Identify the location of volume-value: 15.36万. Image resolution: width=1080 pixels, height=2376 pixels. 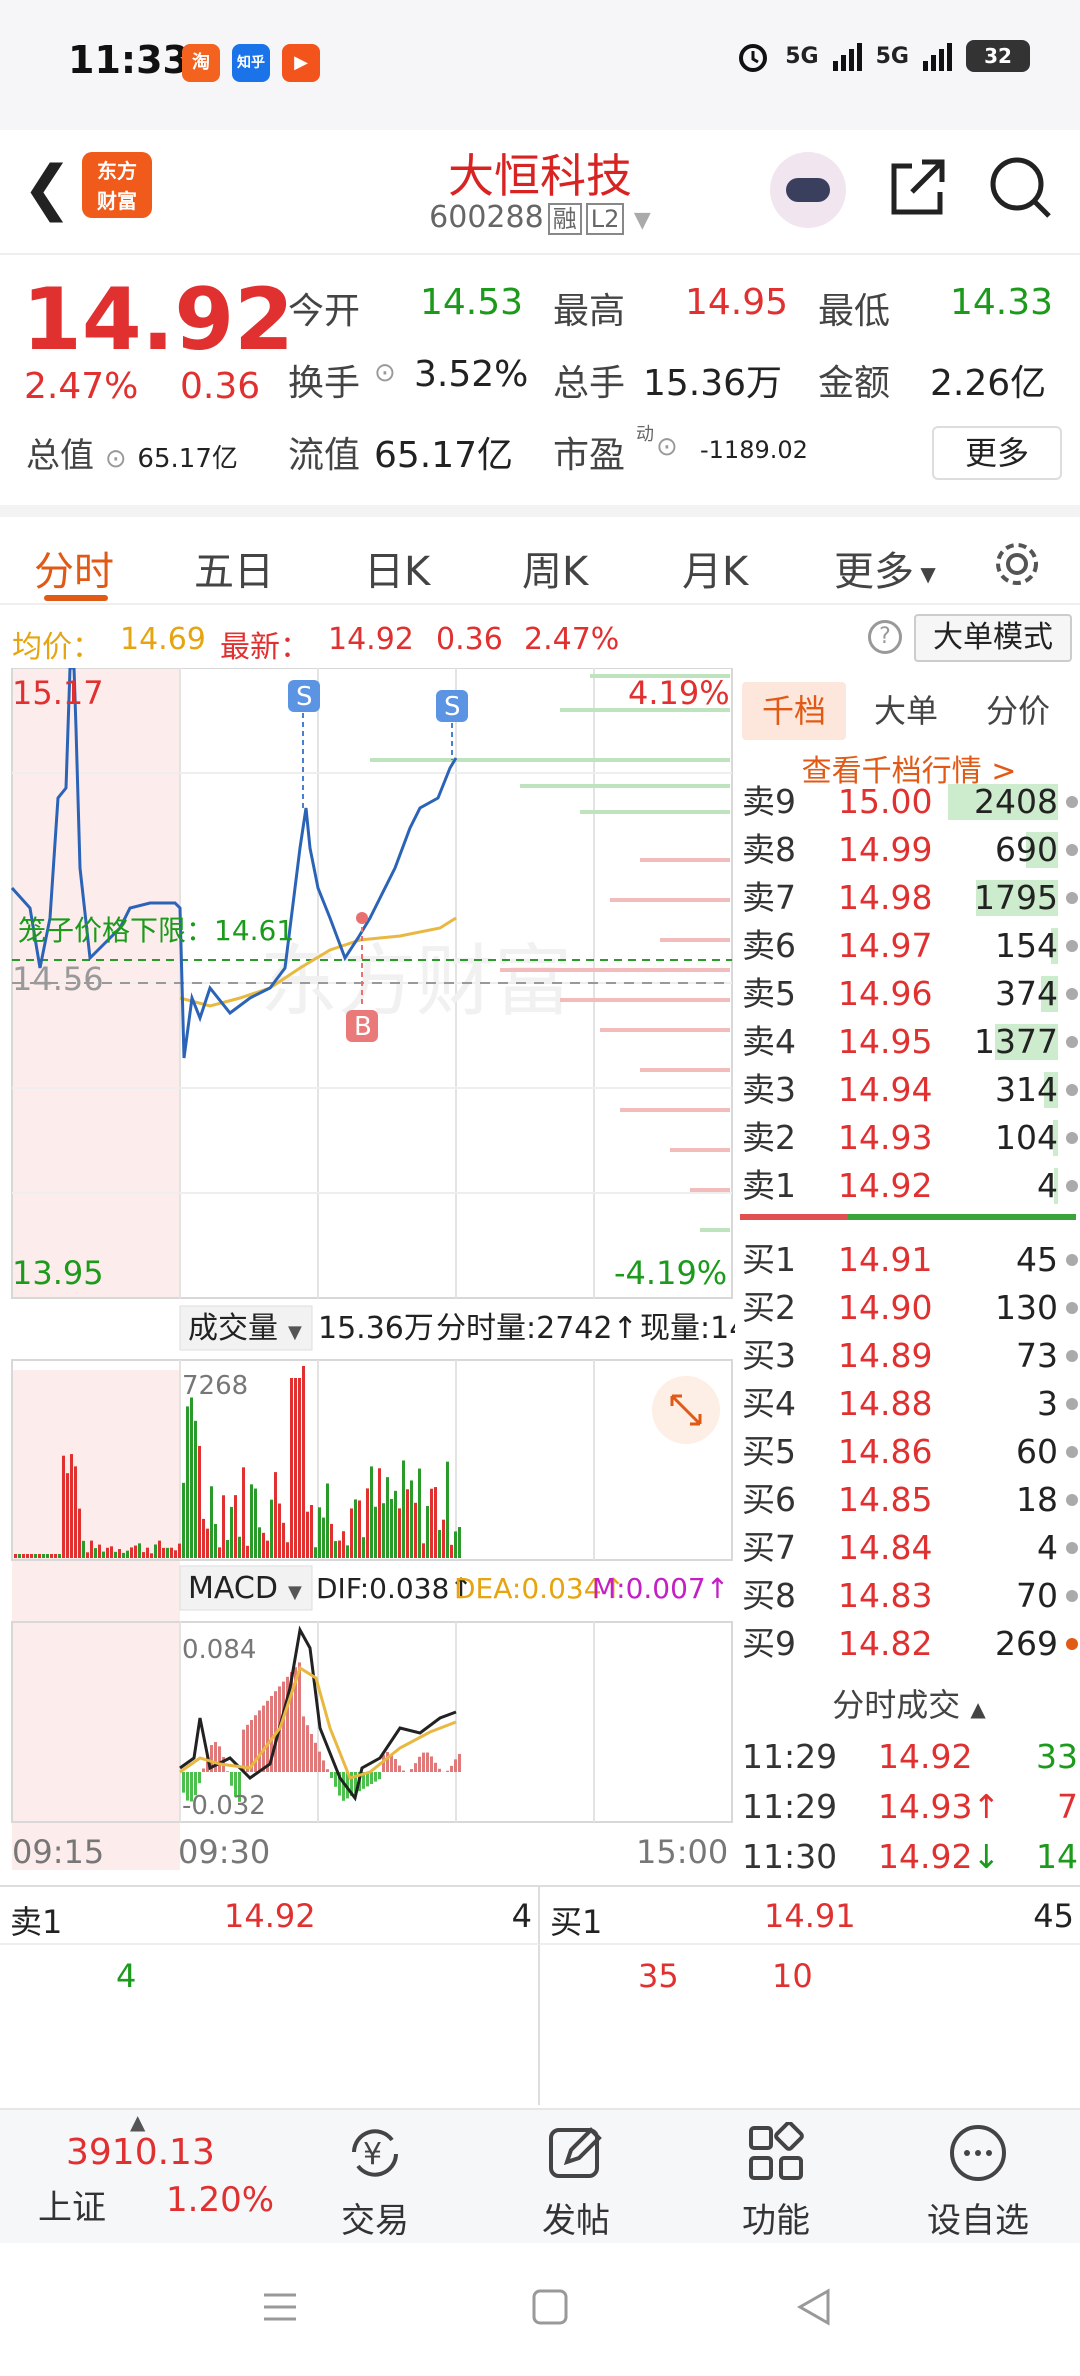
(713, 383).